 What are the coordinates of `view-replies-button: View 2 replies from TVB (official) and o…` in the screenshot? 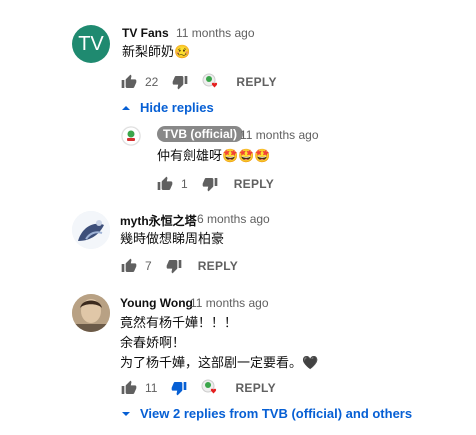 It's located at (266, 413).